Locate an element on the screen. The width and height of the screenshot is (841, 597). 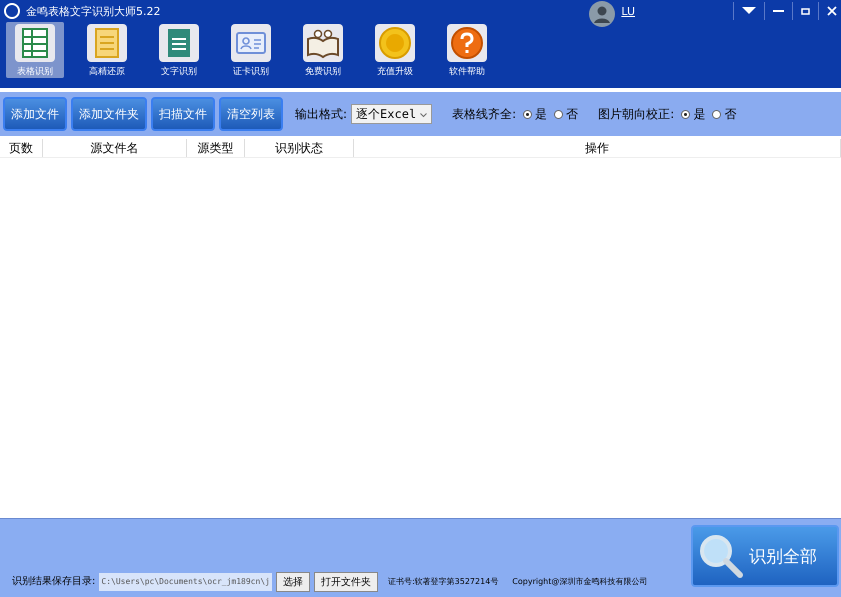
option-label: 图片朝向校正: is located at coordinates (636, 114).